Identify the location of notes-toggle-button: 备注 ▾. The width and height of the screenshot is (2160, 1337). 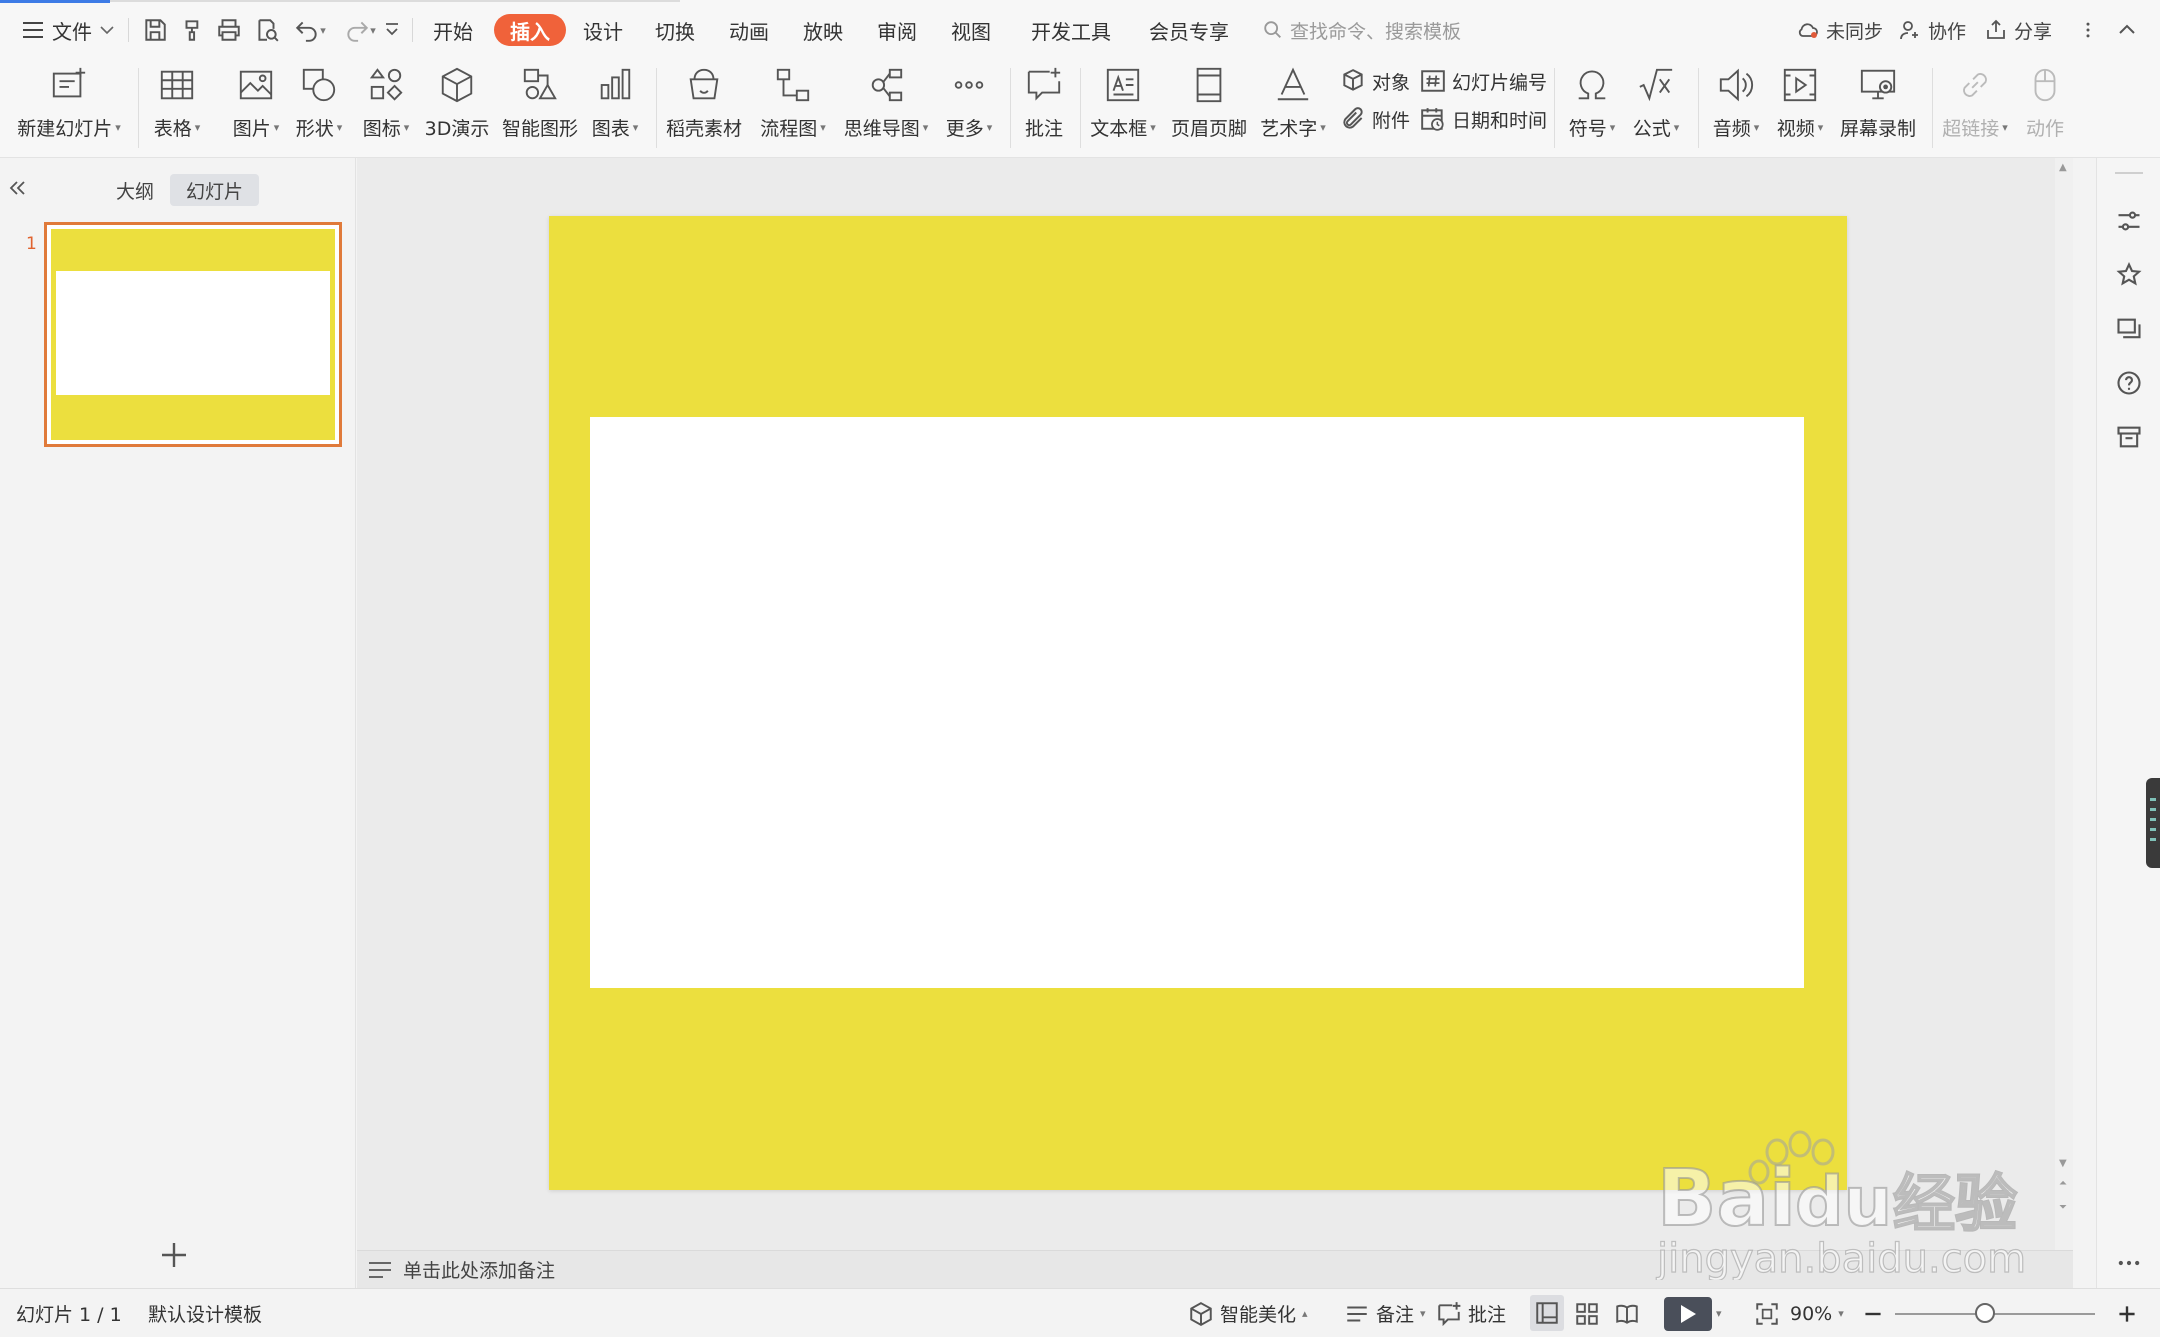
(1385, 1313).